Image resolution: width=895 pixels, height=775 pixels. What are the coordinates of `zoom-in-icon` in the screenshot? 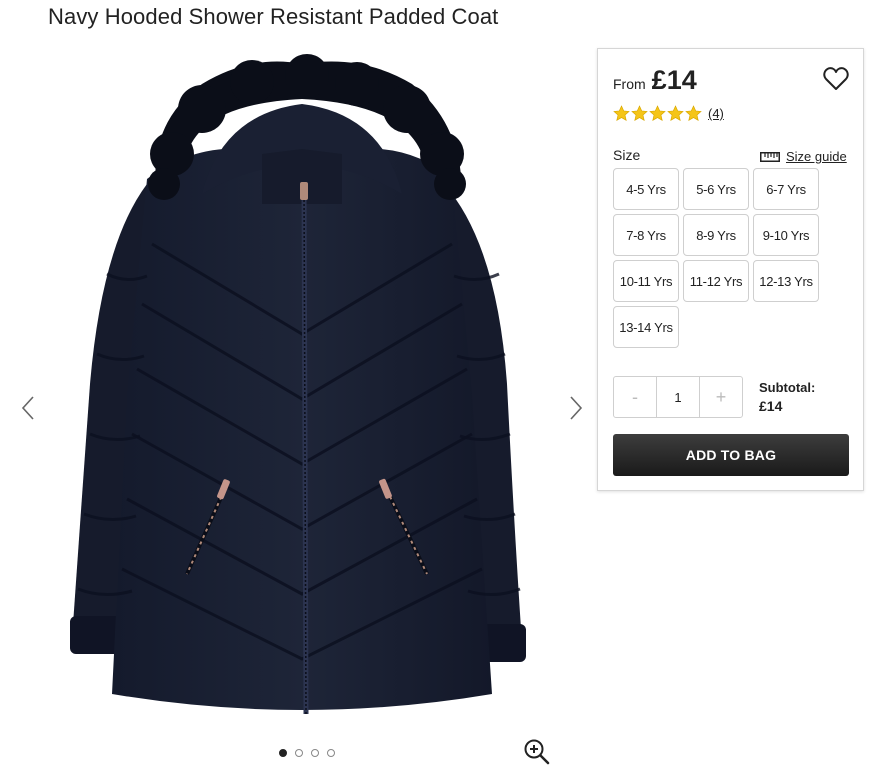 It's located at (537, 752).